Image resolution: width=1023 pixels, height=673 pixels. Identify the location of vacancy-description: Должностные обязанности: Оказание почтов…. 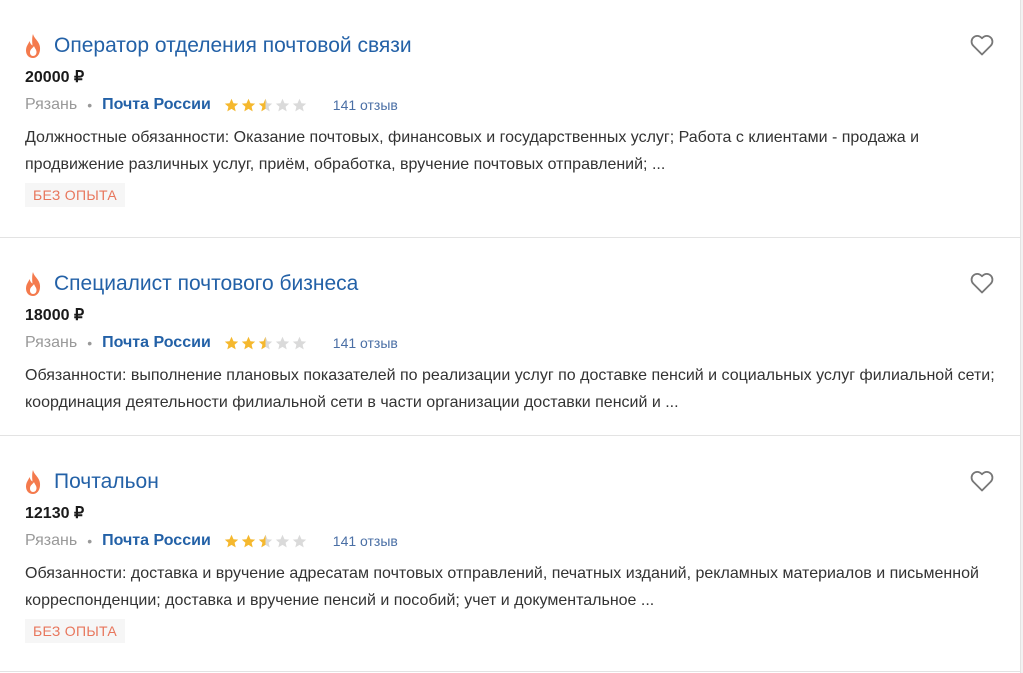
(472, 151).